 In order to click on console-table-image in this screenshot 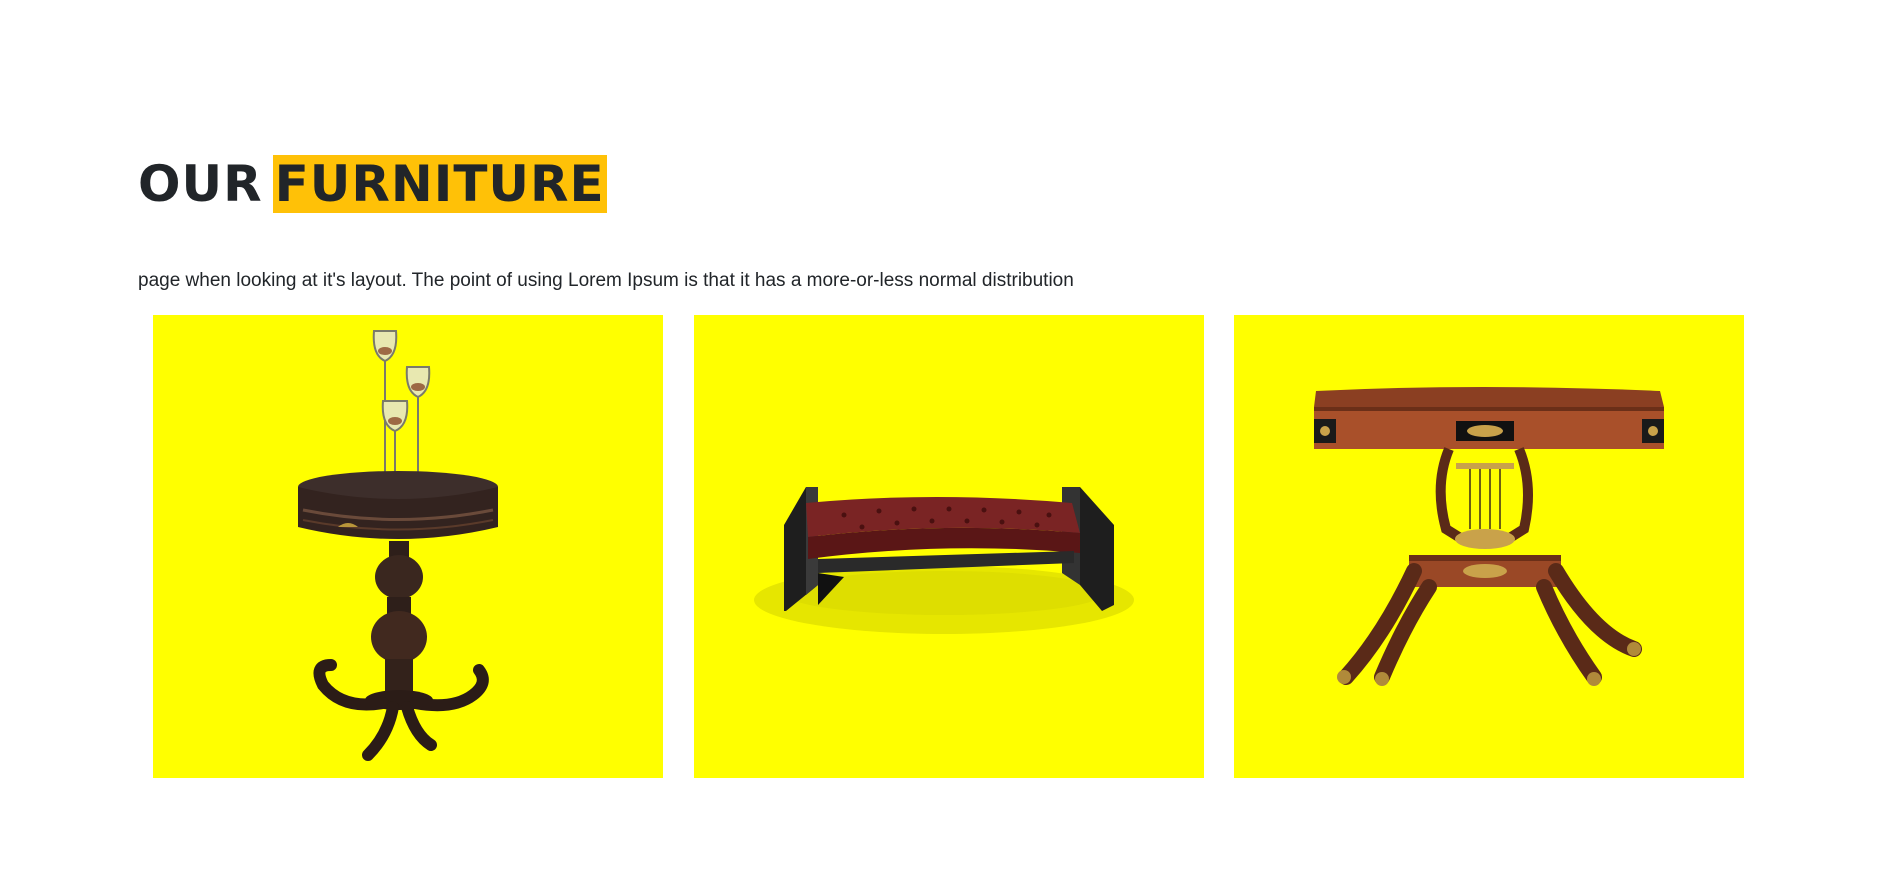, I will do `click(1489, 546)`.